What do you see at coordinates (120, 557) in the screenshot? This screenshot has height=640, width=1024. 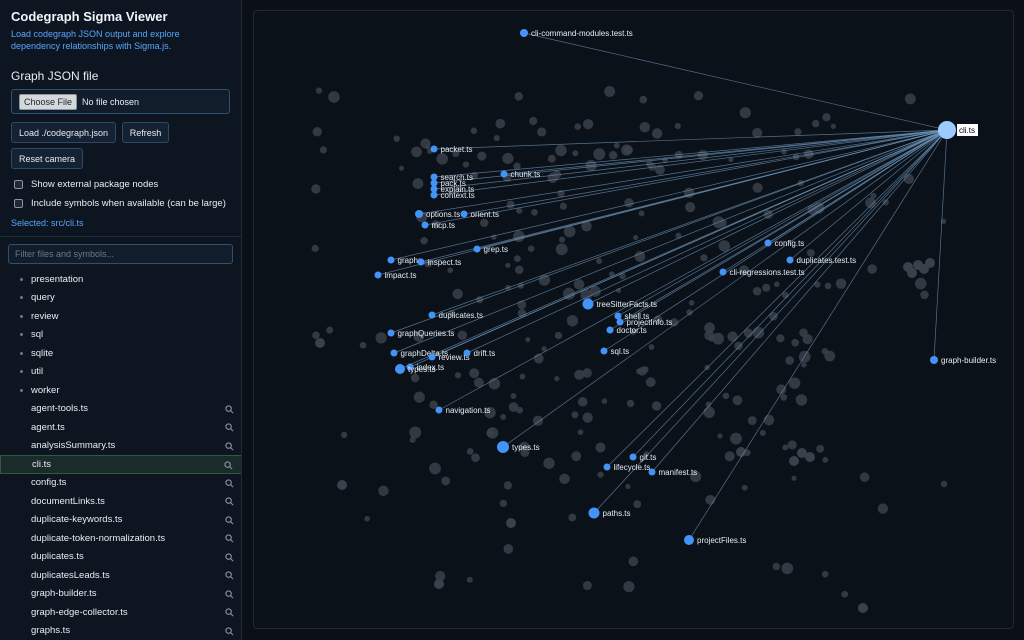 I see `tree-file: duplicates.ts` at bounding box center [120, 557].